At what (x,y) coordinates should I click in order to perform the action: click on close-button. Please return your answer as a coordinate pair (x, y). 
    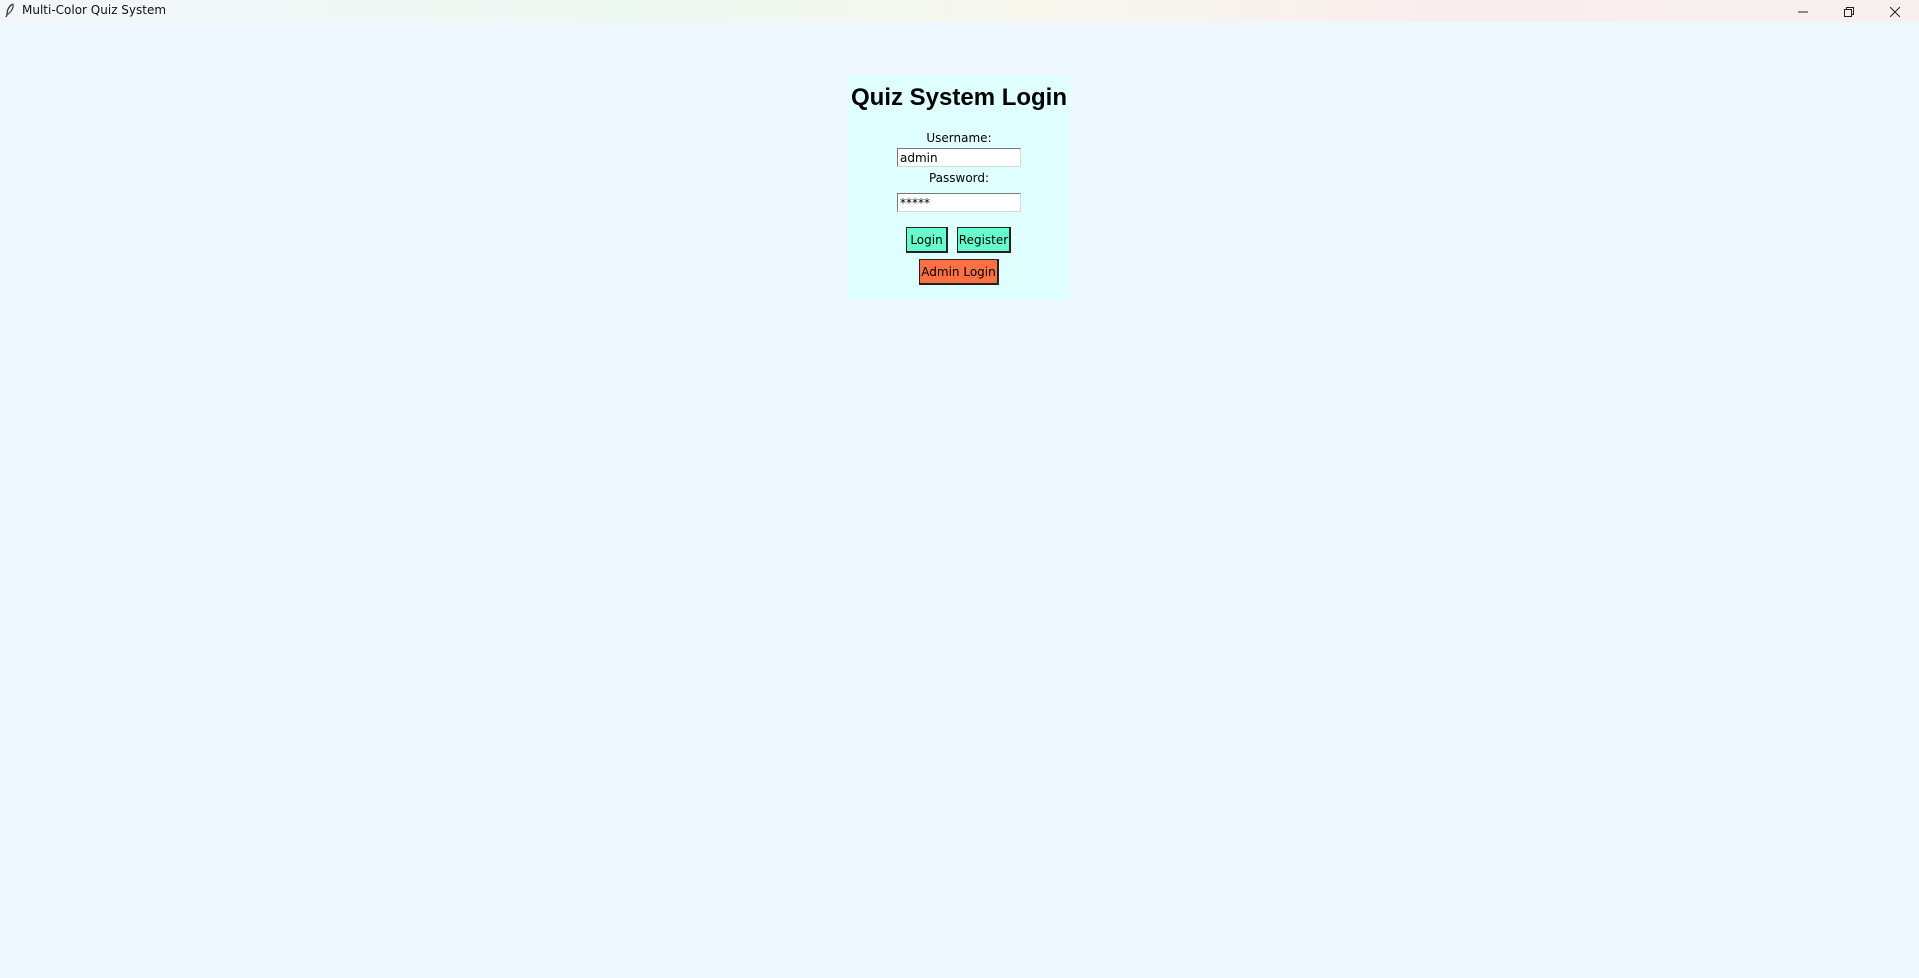
    Looking at the image, I should click on (1895, 11).